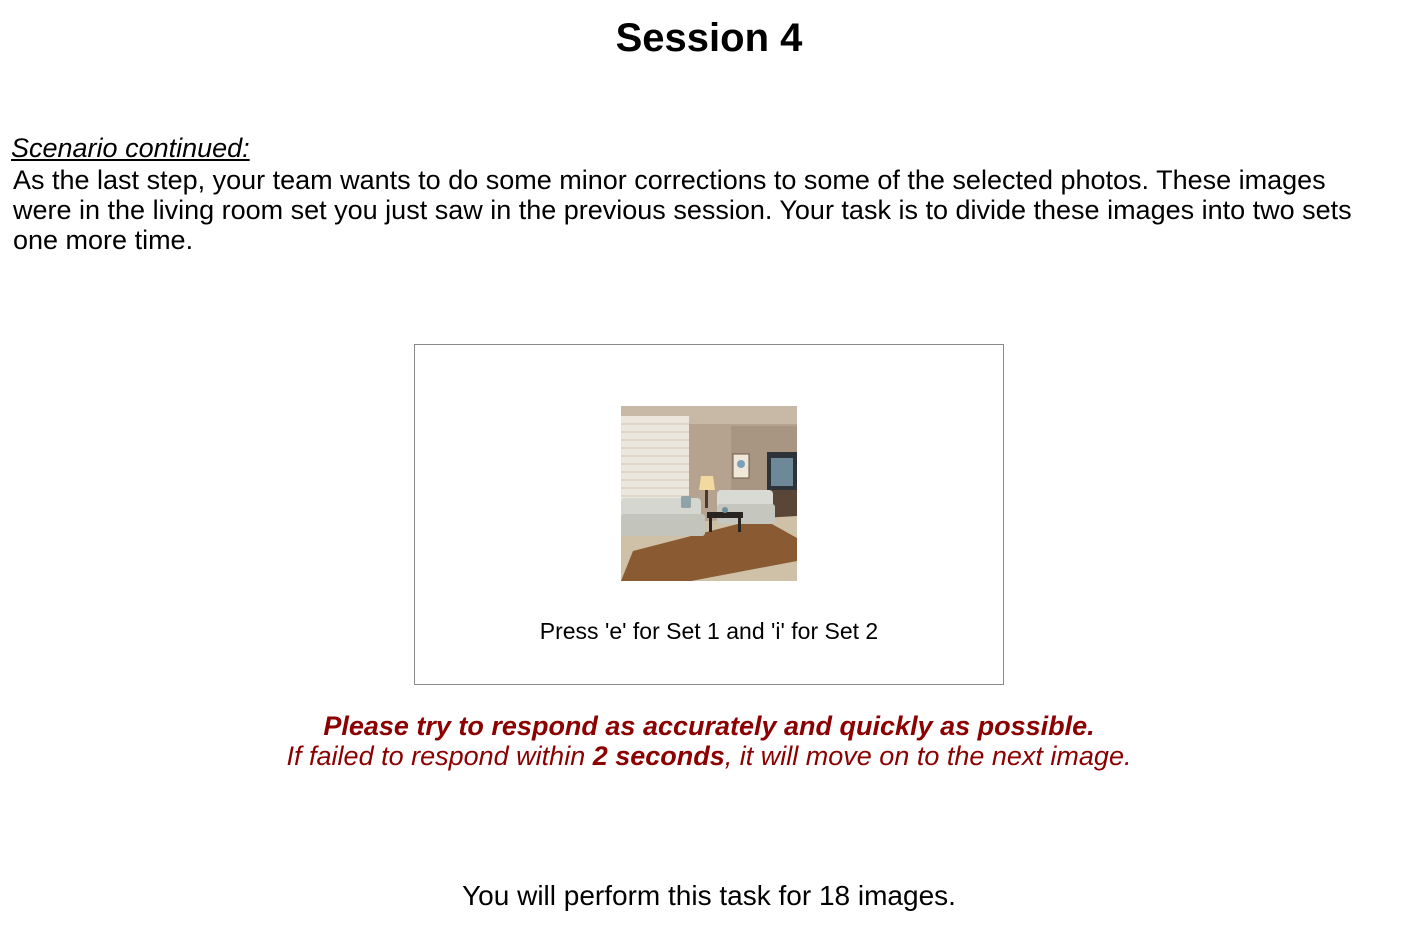  What do you see at coordinates (706, 499) in the screenshot?
I see `lamp-base` at bounding box center [706, 499].